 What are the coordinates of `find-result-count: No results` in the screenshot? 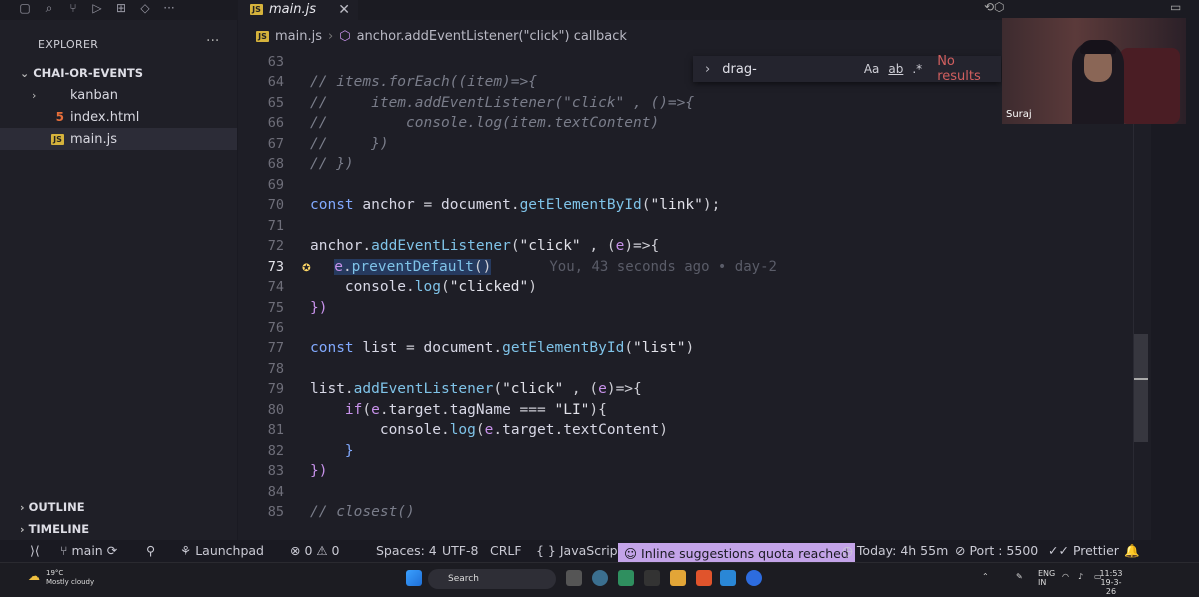 It's located at (959, 69).